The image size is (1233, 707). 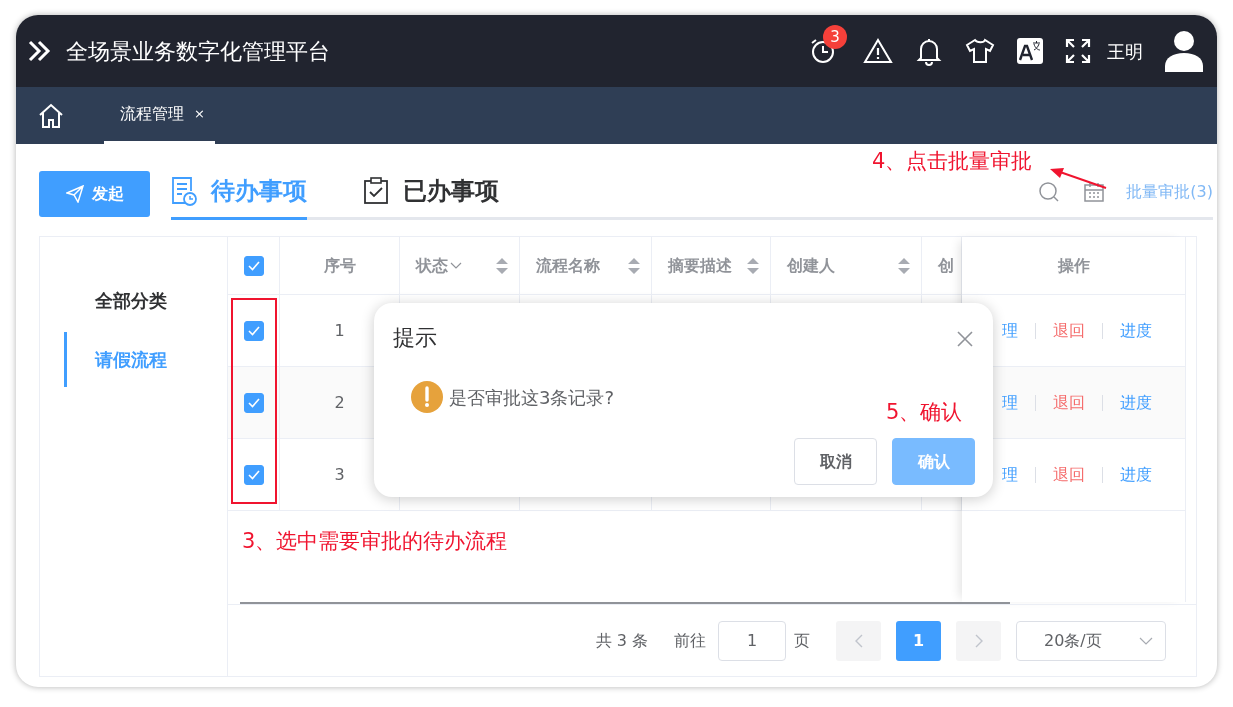 What do you see at coordinates (1094, 192) in the screenshot?
I see `calendar-icon` at bounding box center [1094, 192].